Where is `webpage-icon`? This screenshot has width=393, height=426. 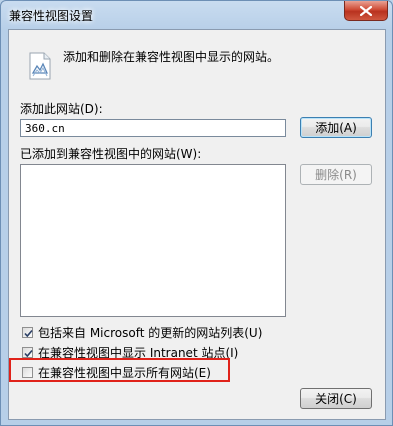 webpage-icon is located at coordinates (40, 66).